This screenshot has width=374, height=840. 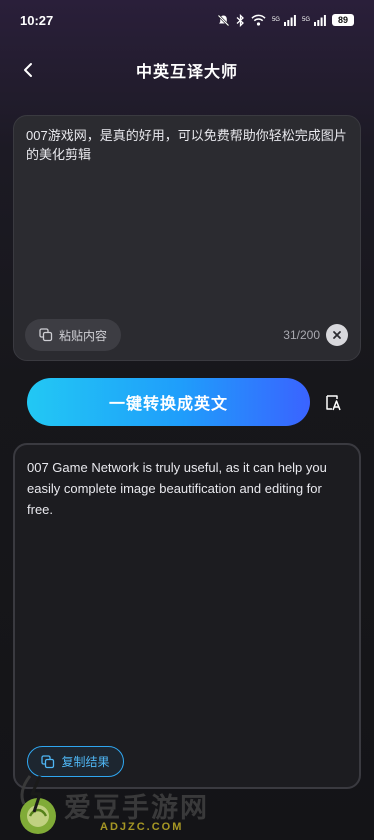 What do you see at coordinates (46, 335) in the screenshot?
I see `paste-icon` at bounding box center [46, 335].